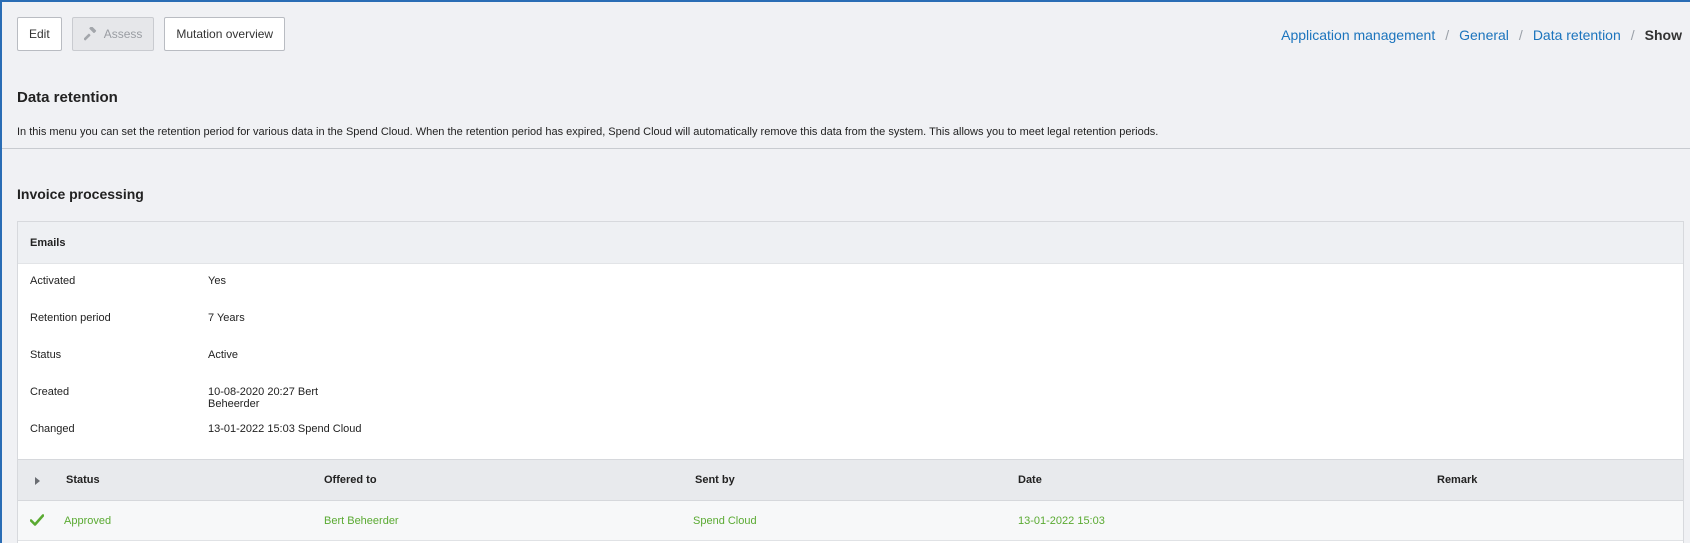 The height and width of the screenshot is (543, 1690). I want to click on divider, so click(846, 148).